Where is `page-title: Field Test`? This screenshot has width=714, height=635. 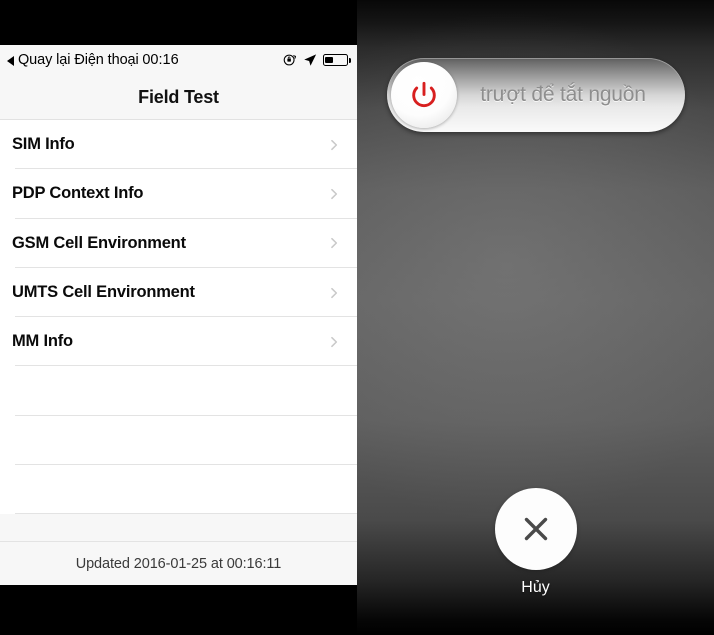
page-title: Field Test is located at coordinates (178, 96).